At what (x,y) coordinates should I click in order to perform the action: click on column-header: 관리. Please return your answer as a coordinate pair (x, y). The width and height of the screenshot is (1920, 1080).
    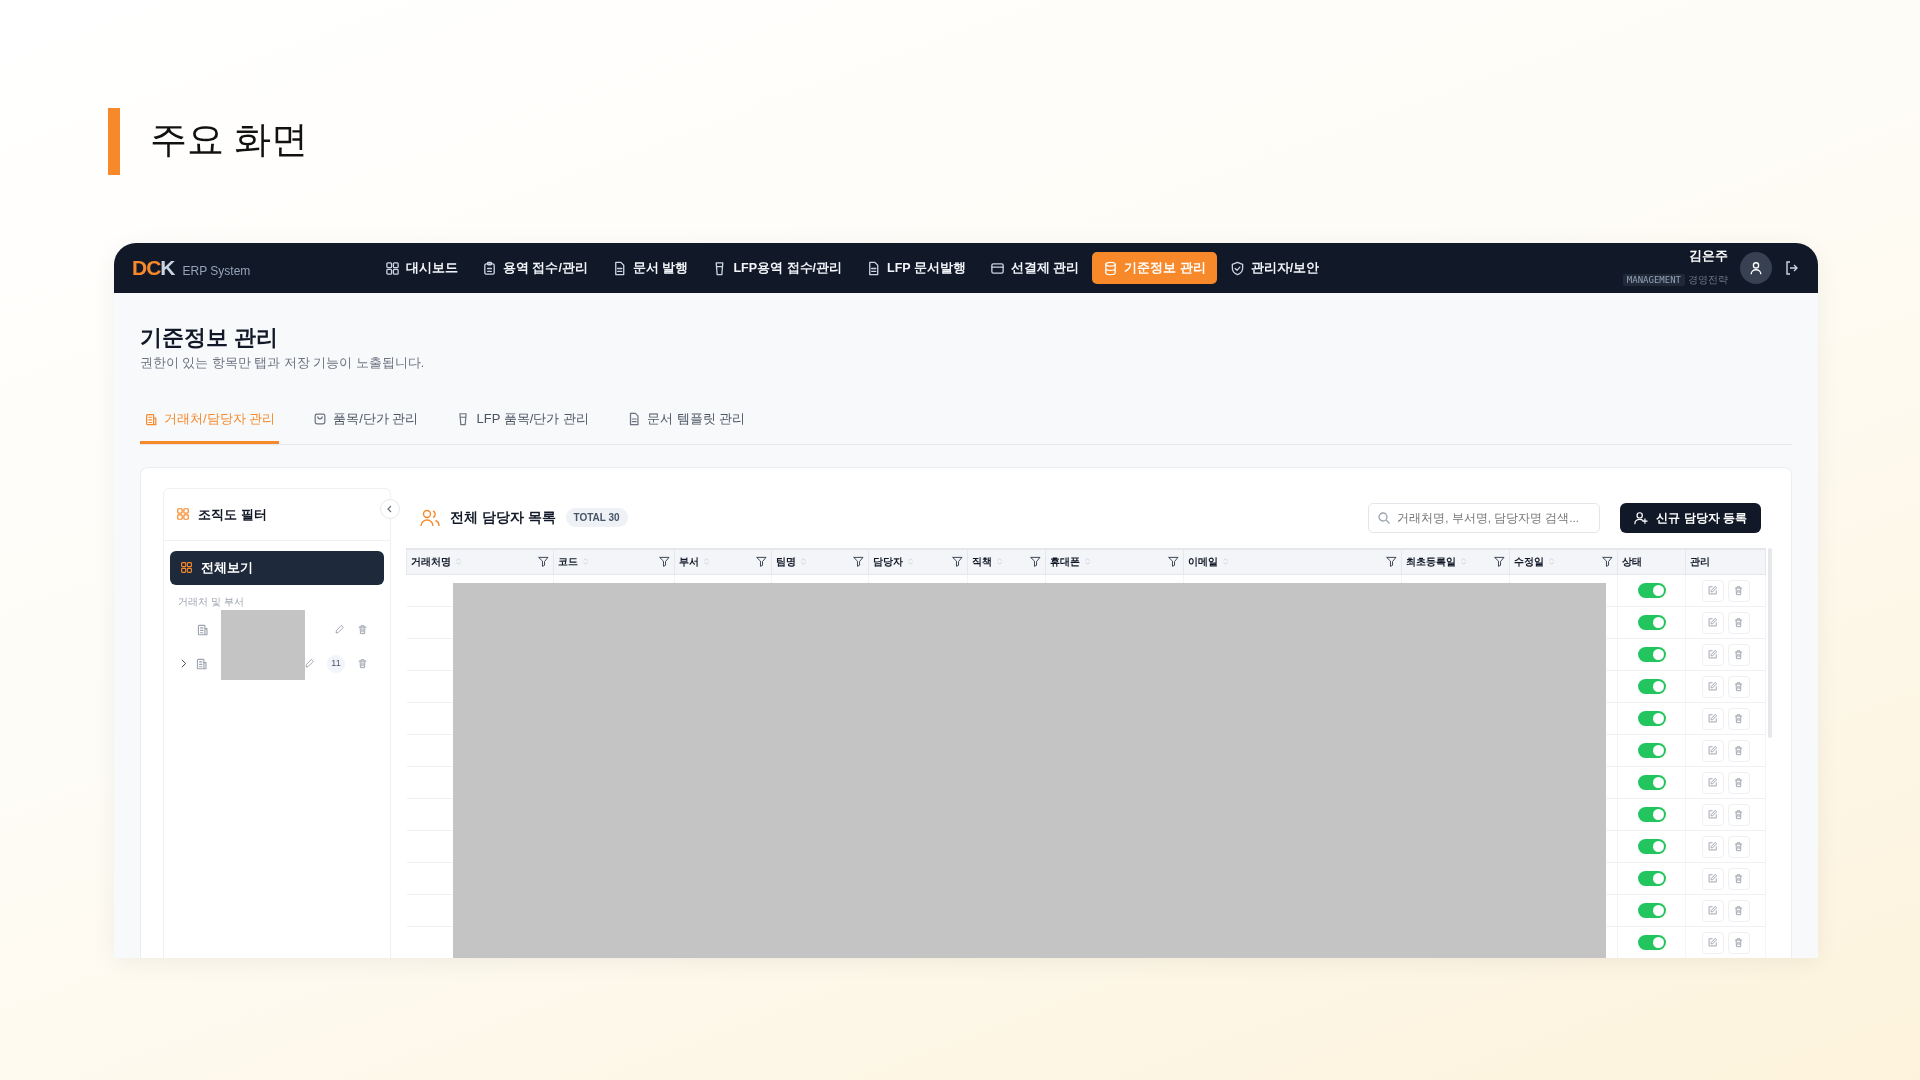
    Looking at the image, I should click on (1700, 562).